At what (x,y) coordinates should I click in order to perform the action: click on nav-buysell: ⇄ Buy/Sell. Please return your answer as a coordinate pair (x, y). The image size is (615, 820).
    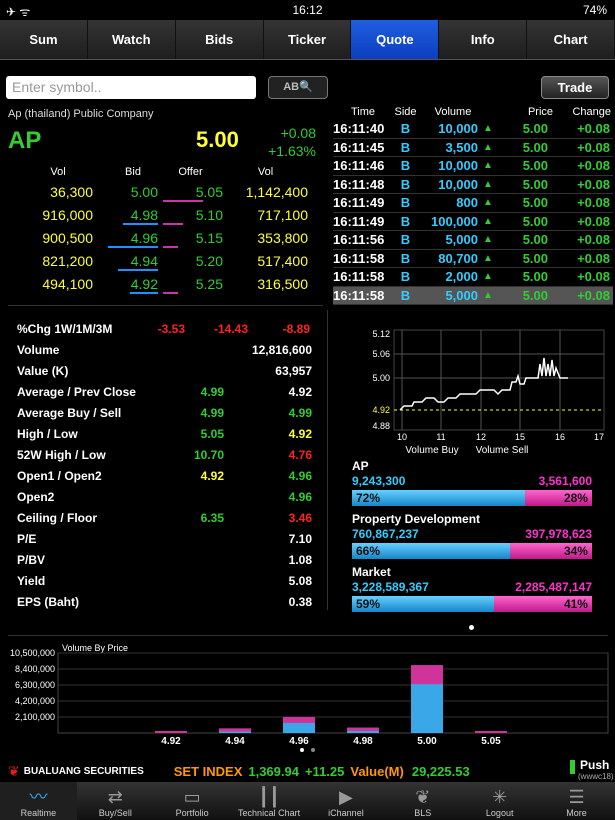
    Looking at the image, I should click on (115, 801).